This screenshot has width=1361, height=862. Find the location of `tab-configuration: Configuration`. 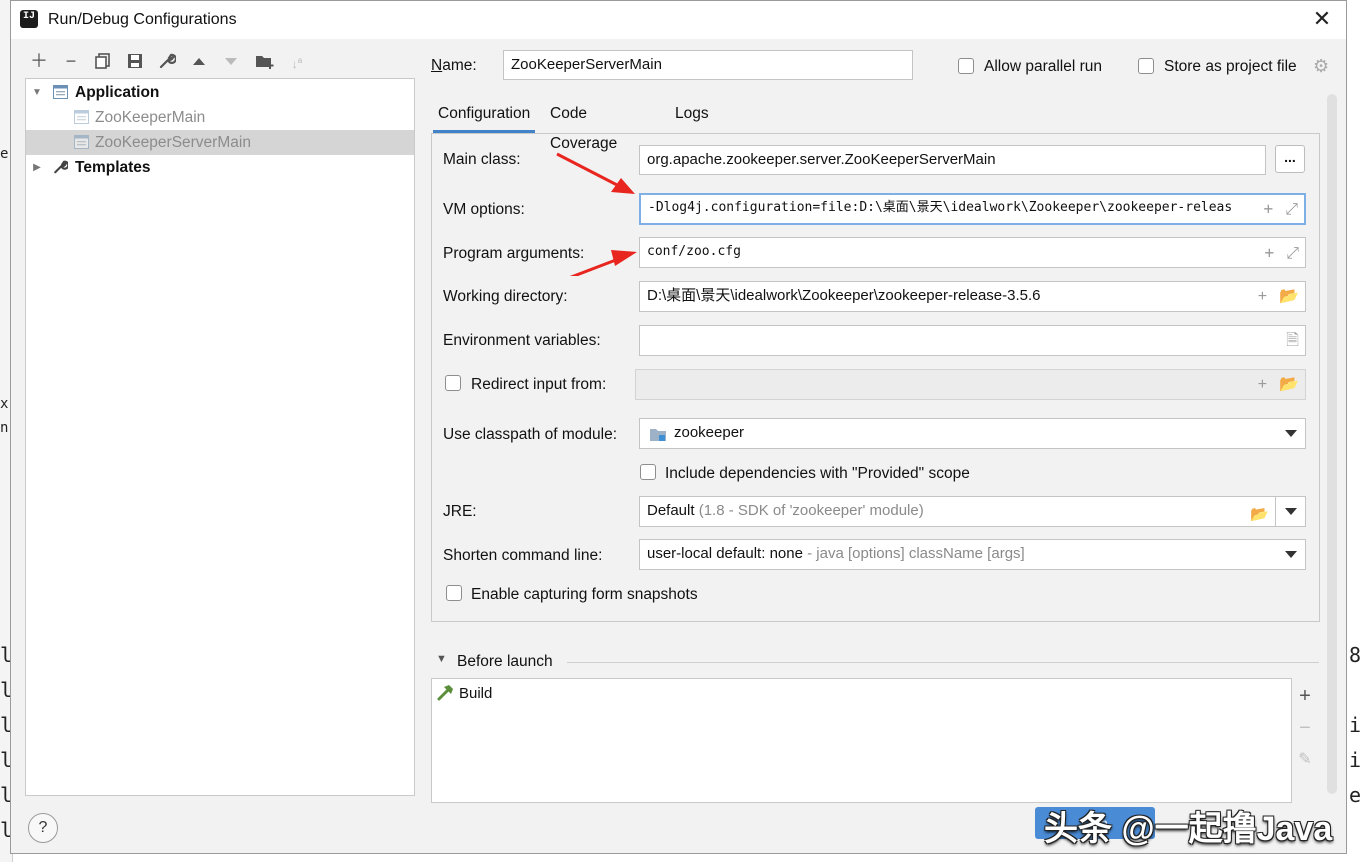

tab-configuration: Configuration is located at coordinates (484, 116).